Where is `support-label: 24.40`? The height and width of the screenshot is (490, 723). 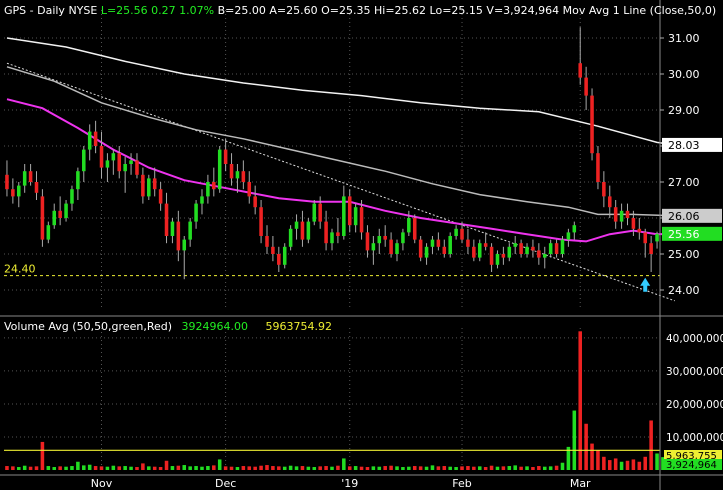 support-label: 24.40 is located at coordinates (20, 269).